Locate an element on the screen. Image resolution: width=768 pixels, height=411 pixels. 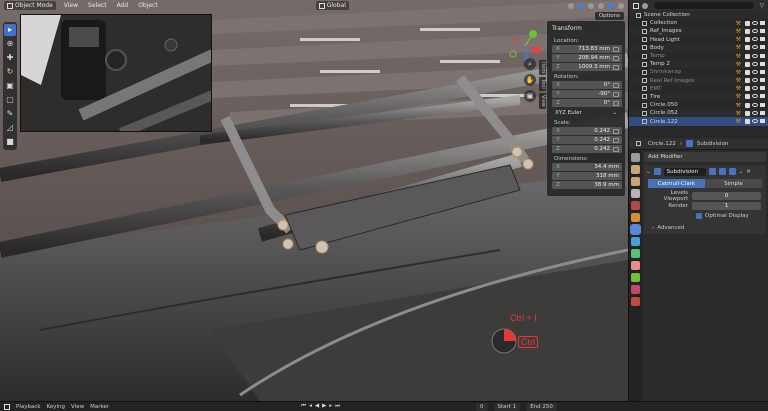
outliner-search-input is located at coordinates (704, 5).